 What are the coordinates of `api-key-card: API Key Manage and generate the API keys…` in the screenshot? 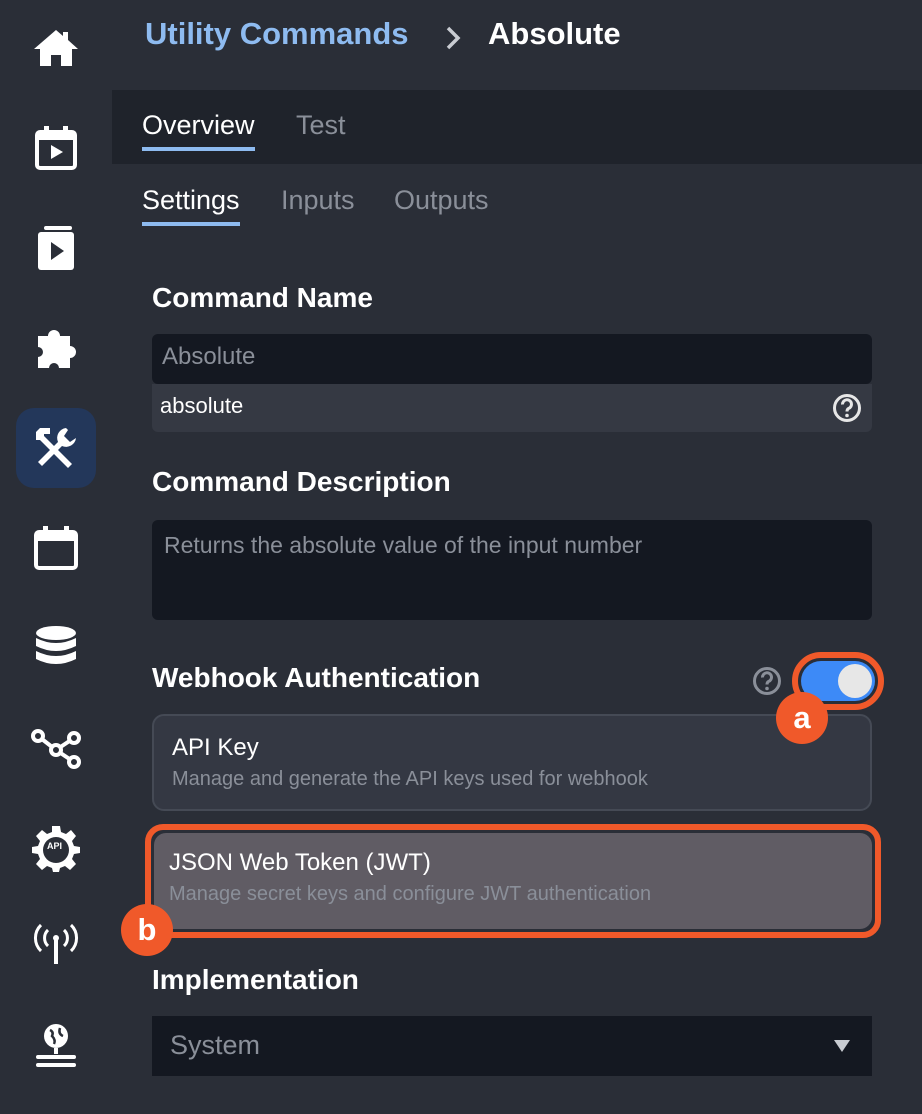 It's located at (512, 762).